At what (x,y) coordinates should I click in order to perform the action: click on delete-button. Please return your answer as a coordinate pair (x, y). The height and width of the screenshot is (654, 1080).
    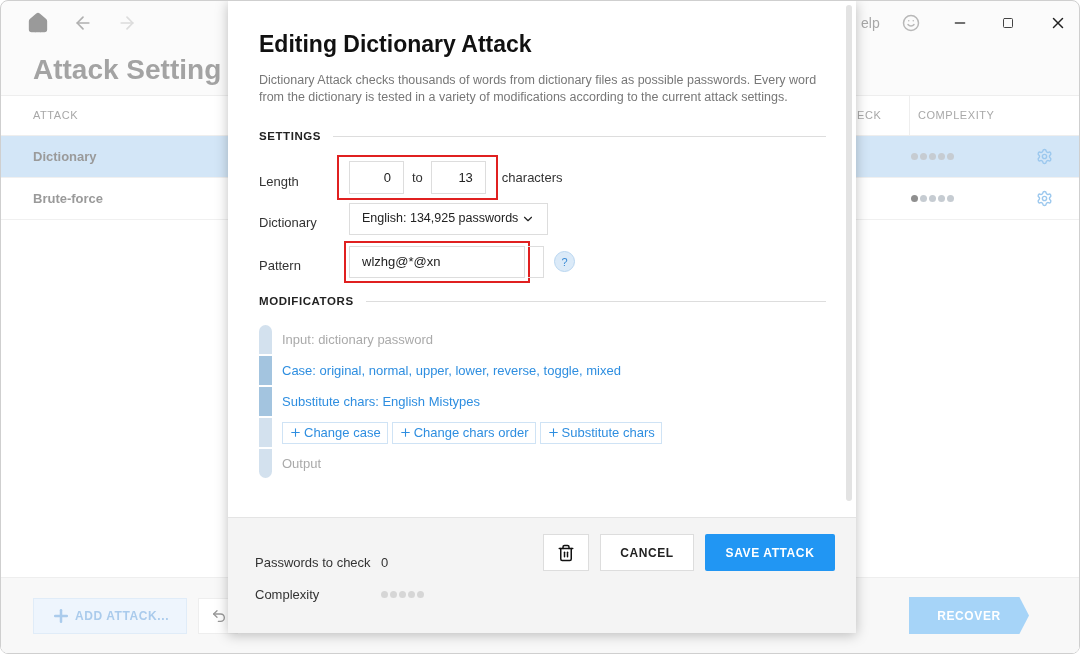
    Looking at the image, I should click on (566, 552).